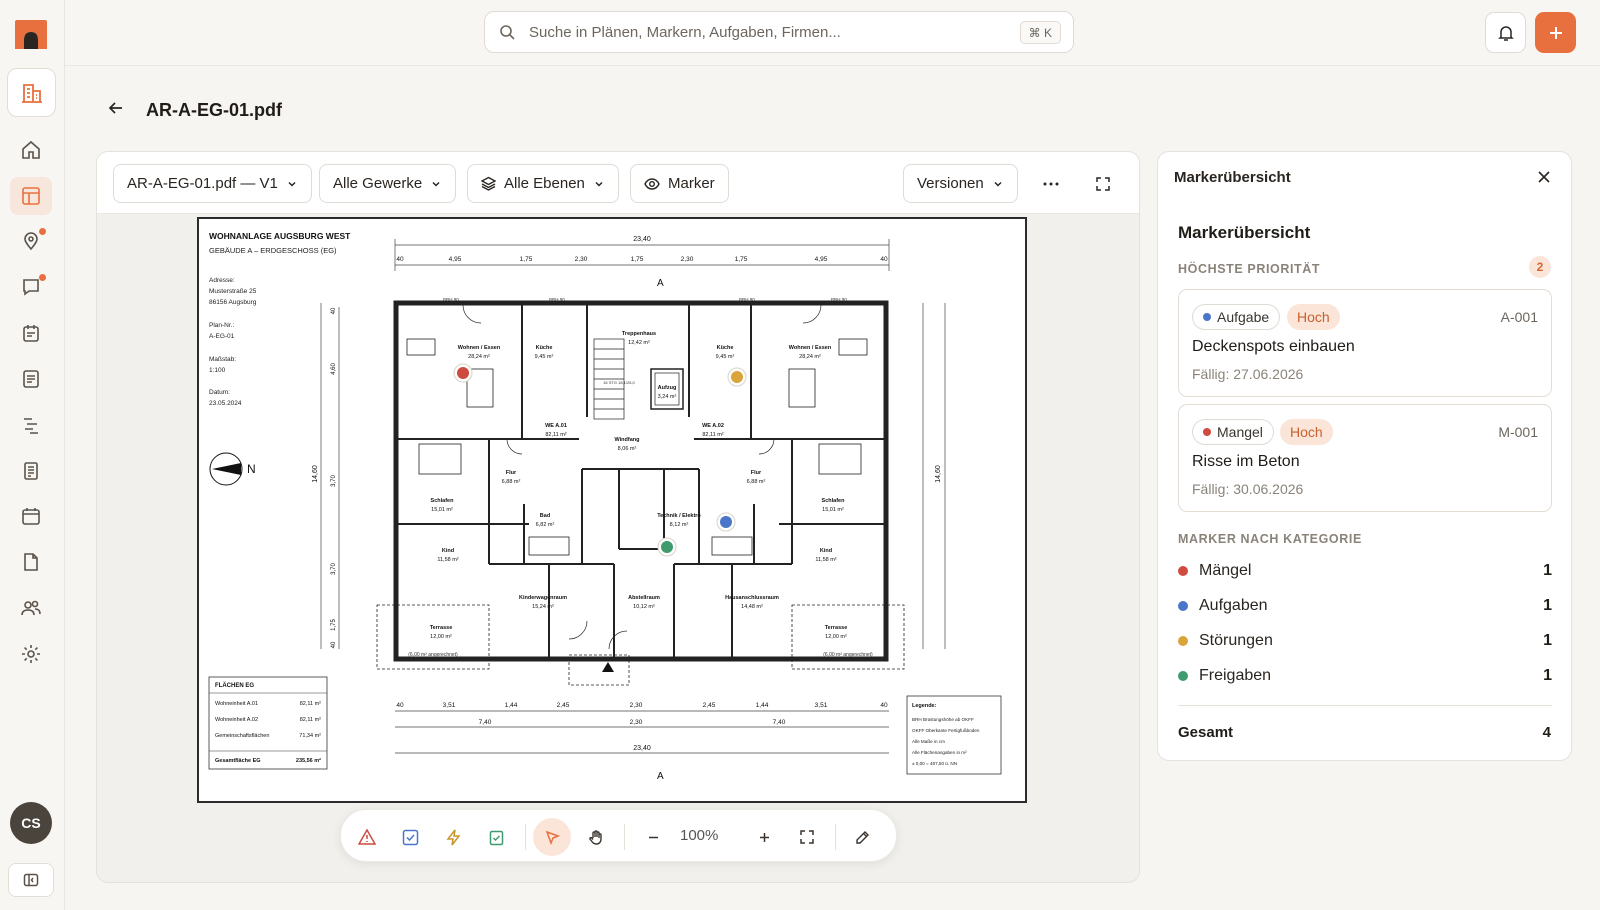  I want to click on plan-marker-stoerung, so click(737, 377).